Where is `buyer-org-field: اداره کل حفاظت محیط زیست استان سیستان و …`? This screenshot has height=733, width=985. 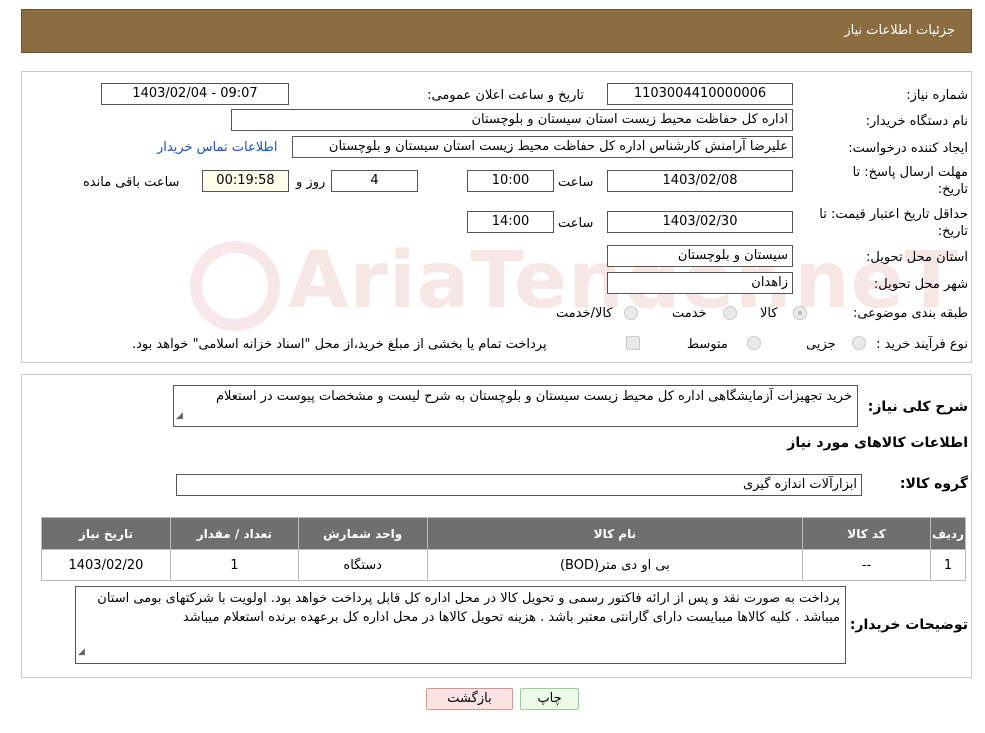 buyer-org-field: اداره کل حفاظت محیط زیست استان سیستان و … is located at coordinates (512, 120).